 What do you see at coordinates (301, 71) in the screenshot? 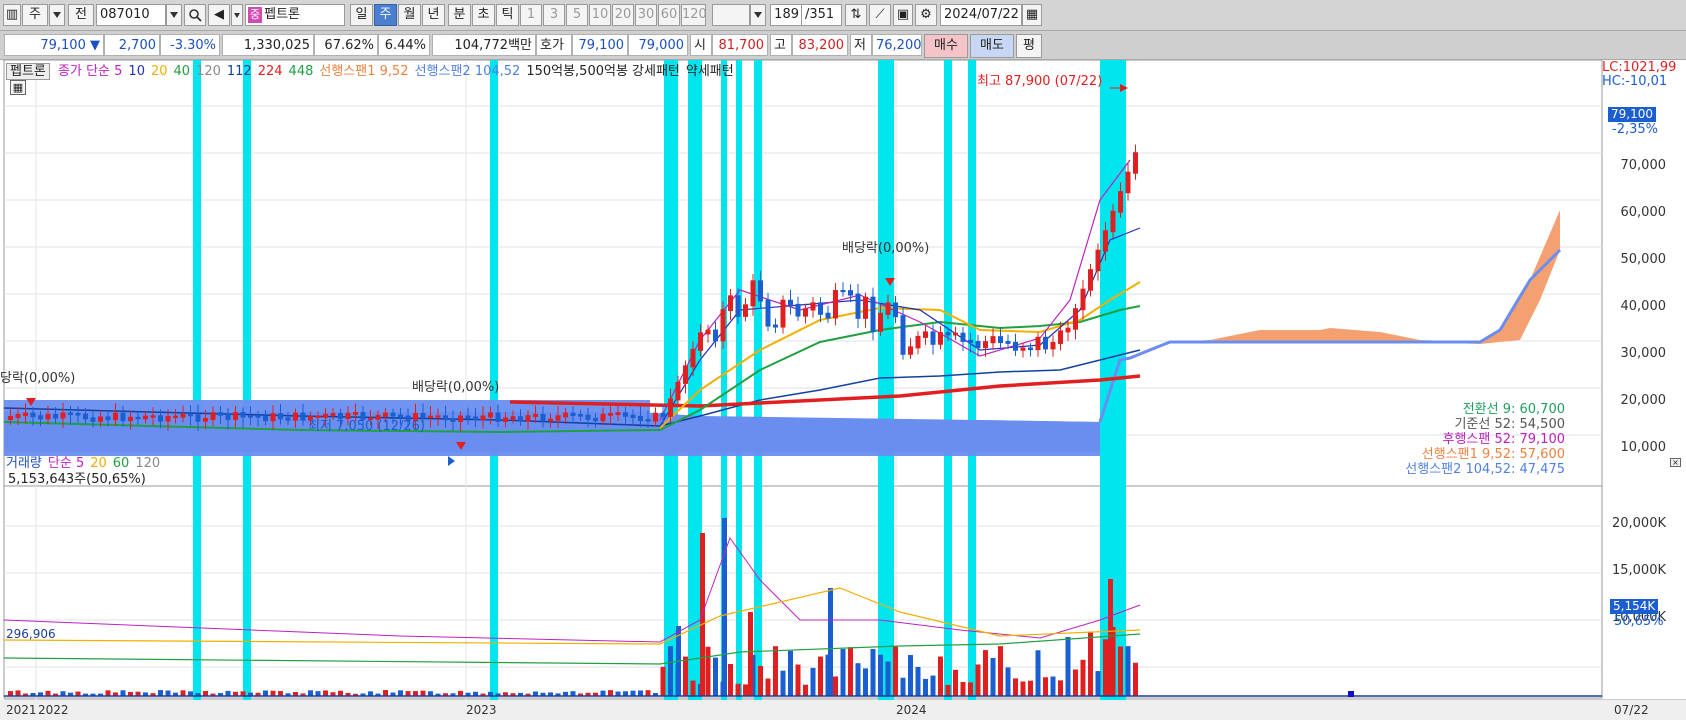
I see `legend-item-7: 448` at bounding box center [301, 71].